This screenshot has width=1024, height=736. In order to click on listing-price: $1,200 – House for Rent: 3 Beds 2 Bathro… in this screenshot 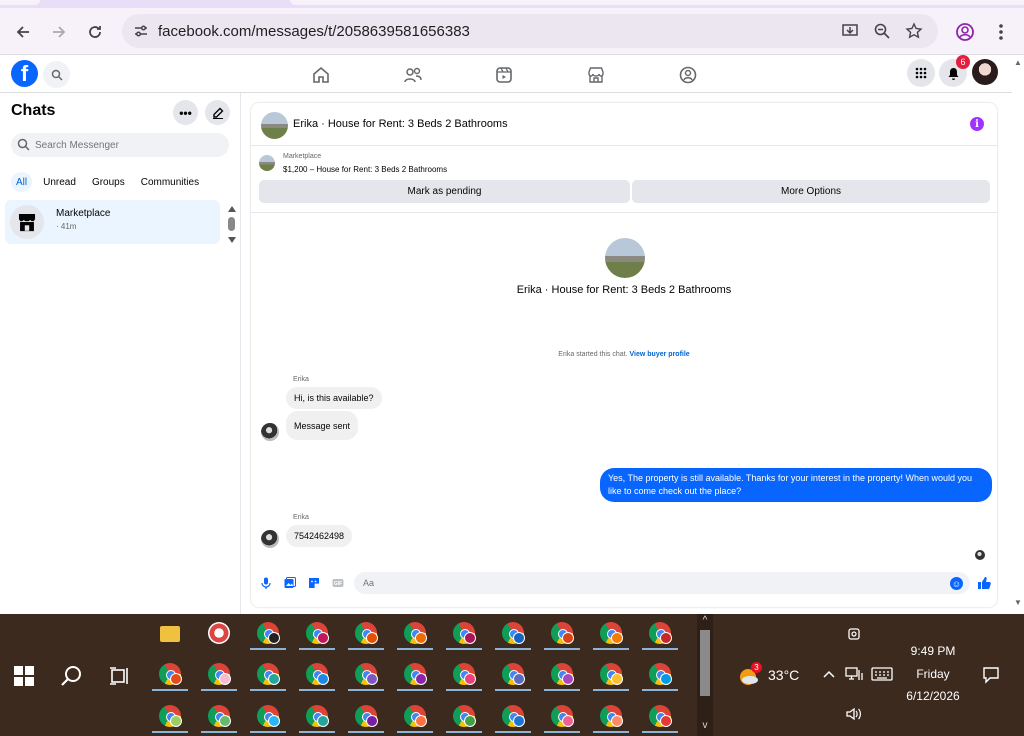, I will do `click(365, 169)`.